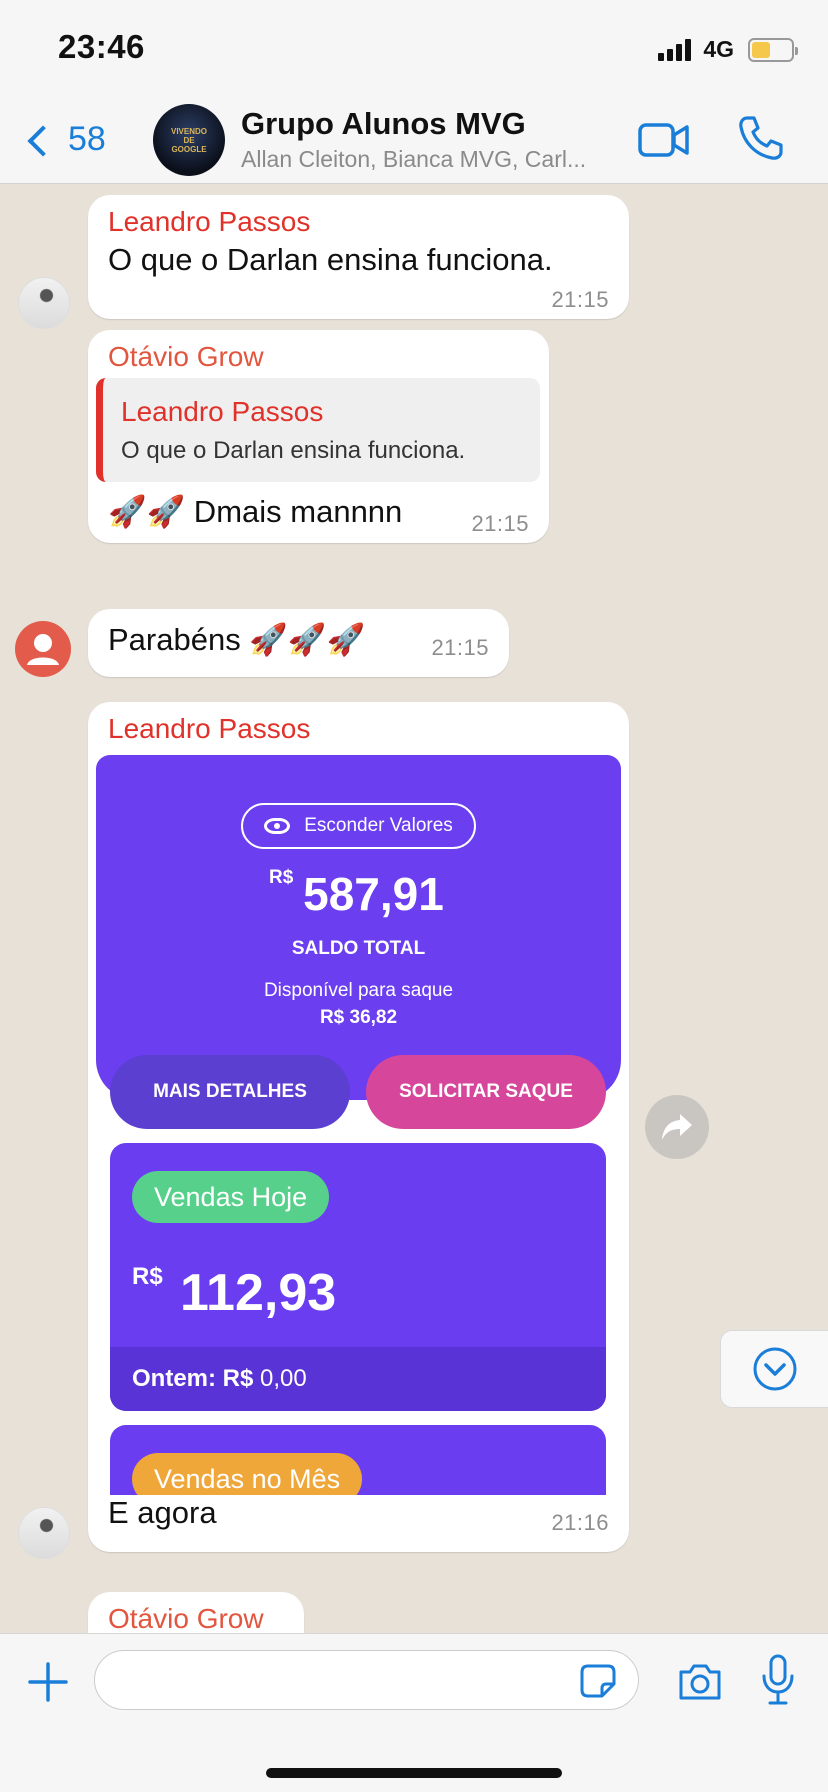 This screenshot has height=1792, width=828. I want to click on yesterday-value: 0,00, so click(283, 1378).